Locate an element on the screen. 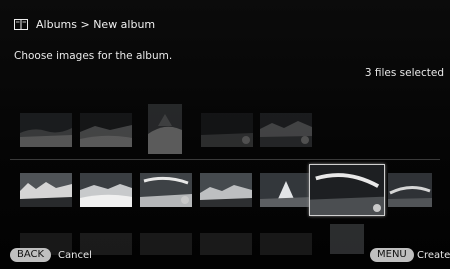  breadcrumb: Albums > New album is located at coordinates (96, 24).